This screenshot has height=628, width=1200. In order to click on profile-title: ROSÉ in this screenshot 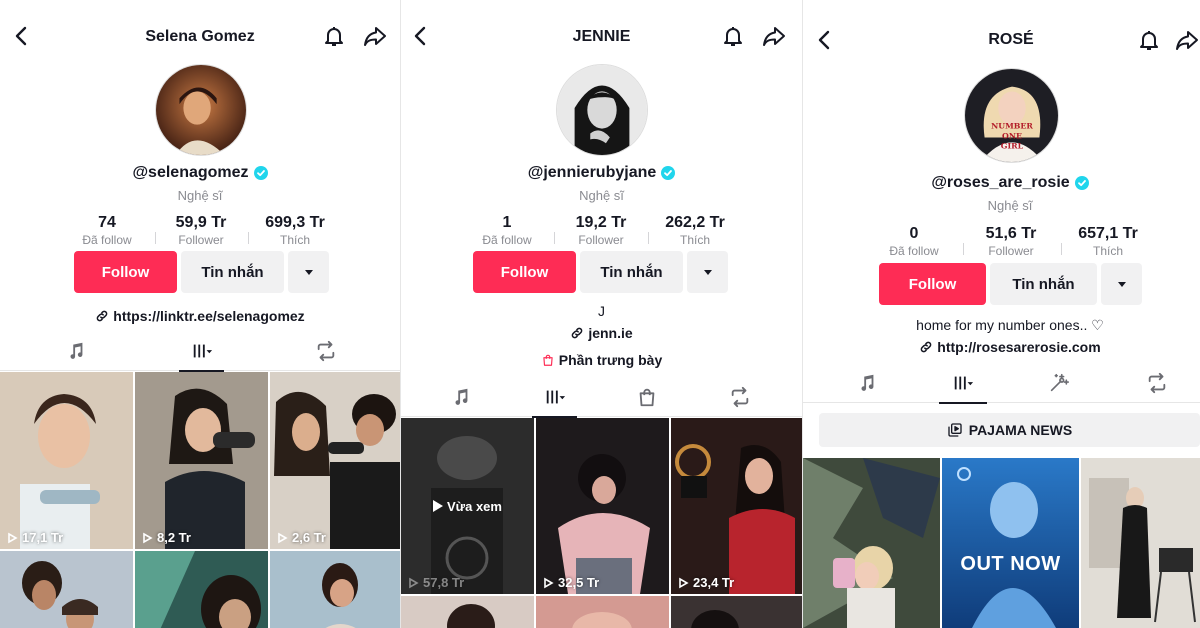, I will do `click(1011, 39)`.